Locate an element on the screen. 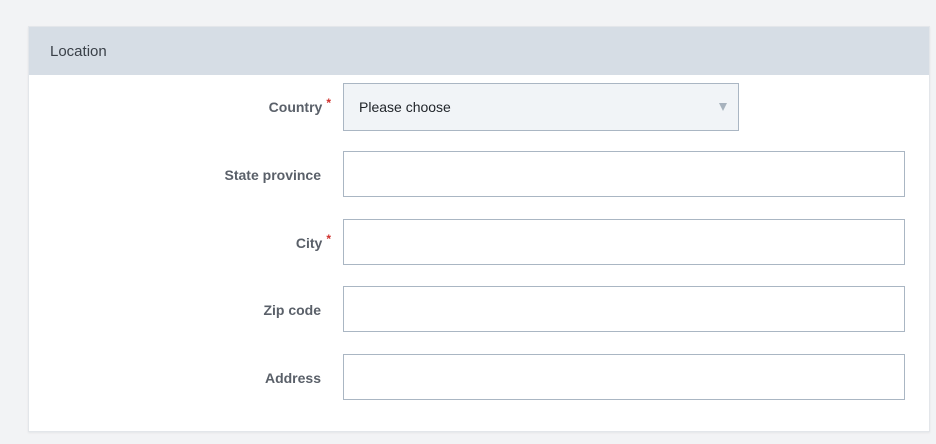 The image size is (936, 444). state-province-row: State province is located at coordinates (479, 175).